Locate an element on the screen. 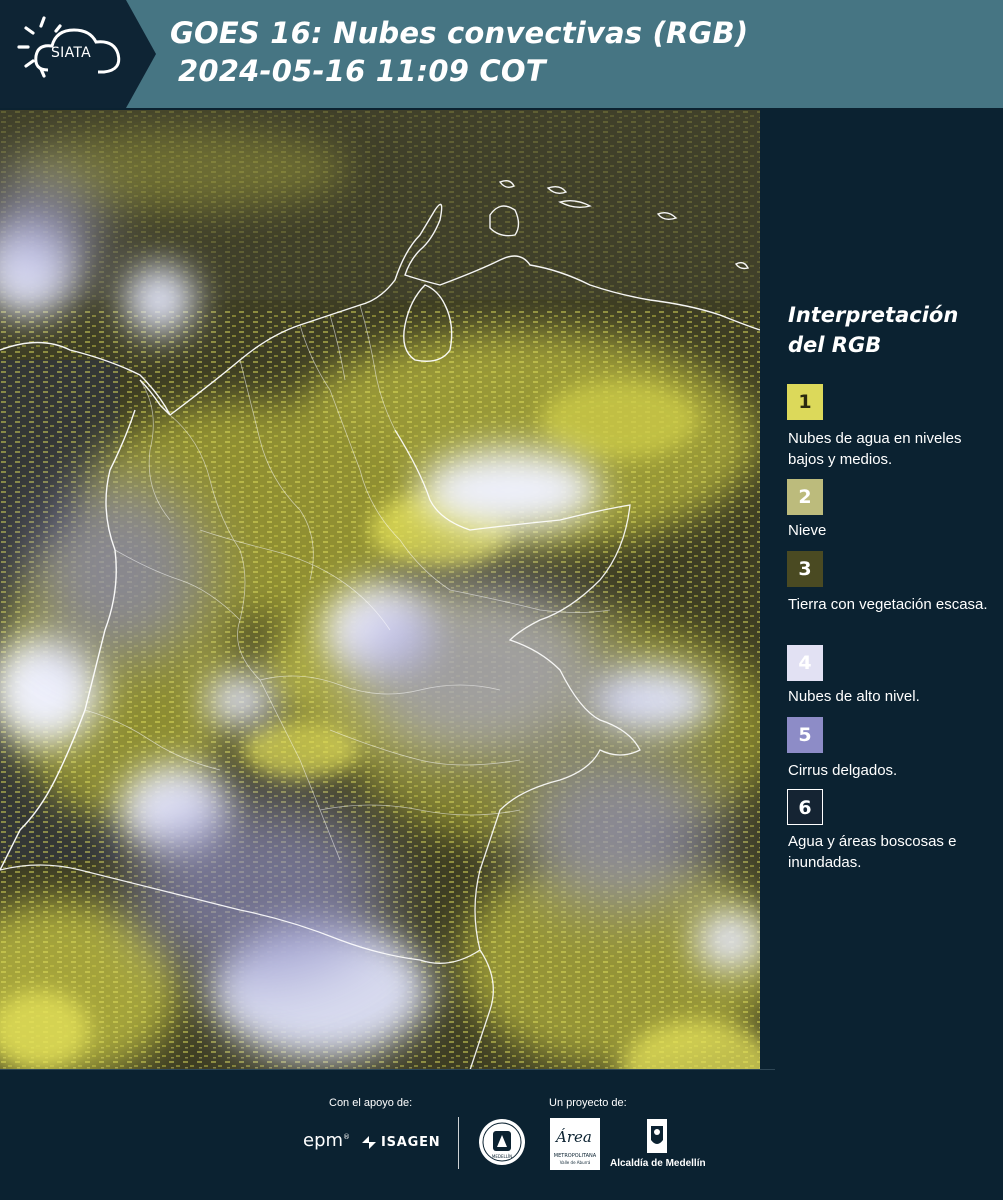  alcaldia-logo-text: Alcaldía de Medellín is located at coordinates (658, 1163).